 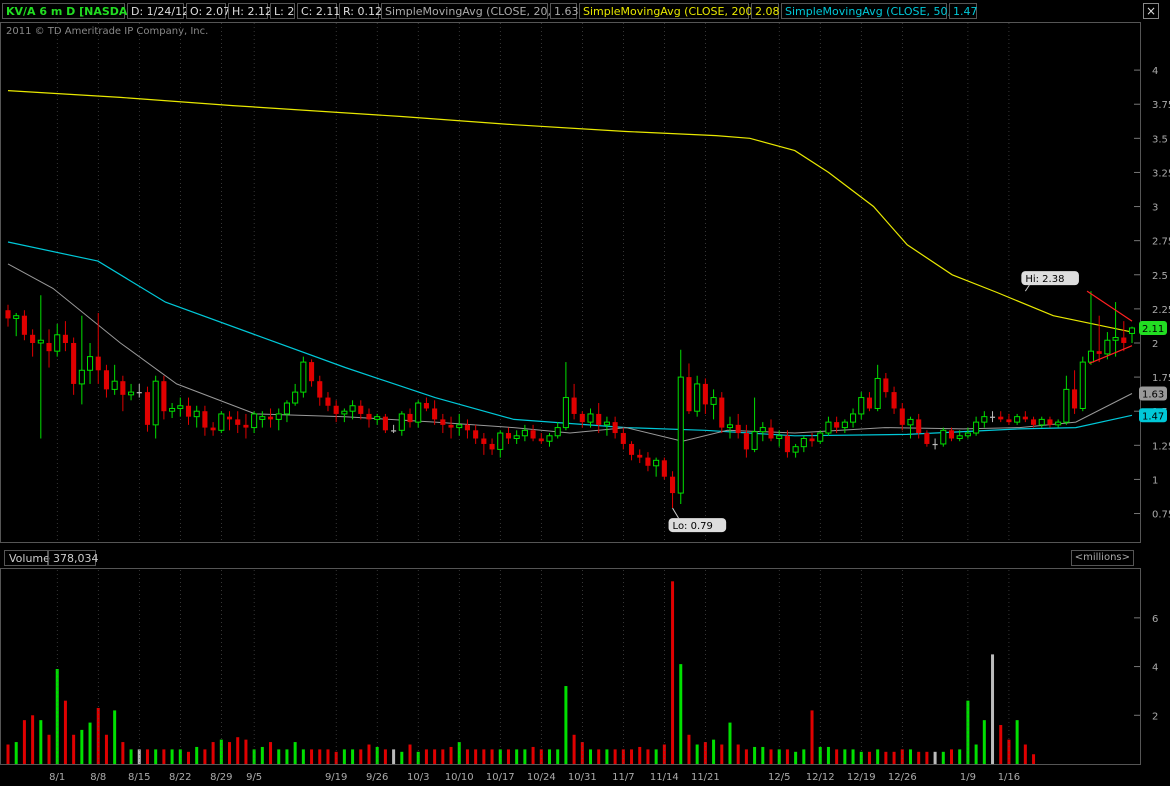 What do you see at coordinates (318, 11) in the screenshot?
I see `close-readout: C: 2.11` at bounding box center [318, 11].